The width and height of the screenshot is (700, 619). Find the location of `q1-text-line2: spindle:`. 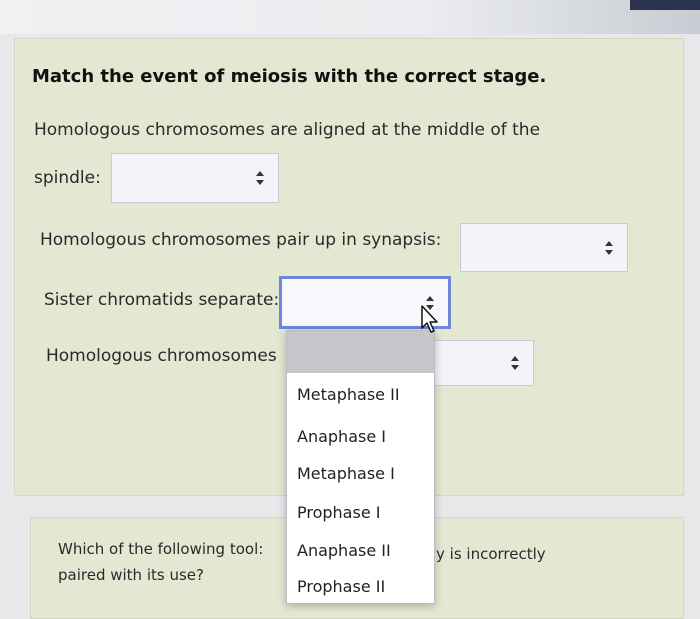

q1-text-line2: spindle: is located at coordinates (67, 178).